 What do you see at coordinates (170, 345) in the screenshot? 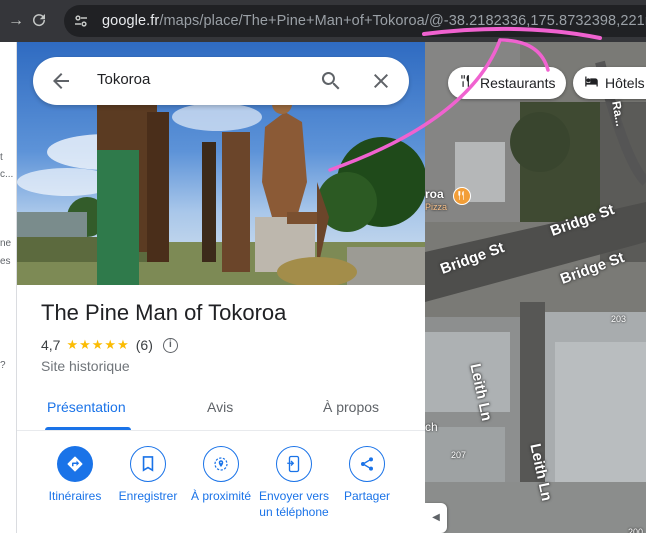
I see `info-icon: i` at bounding box center [170, 345].